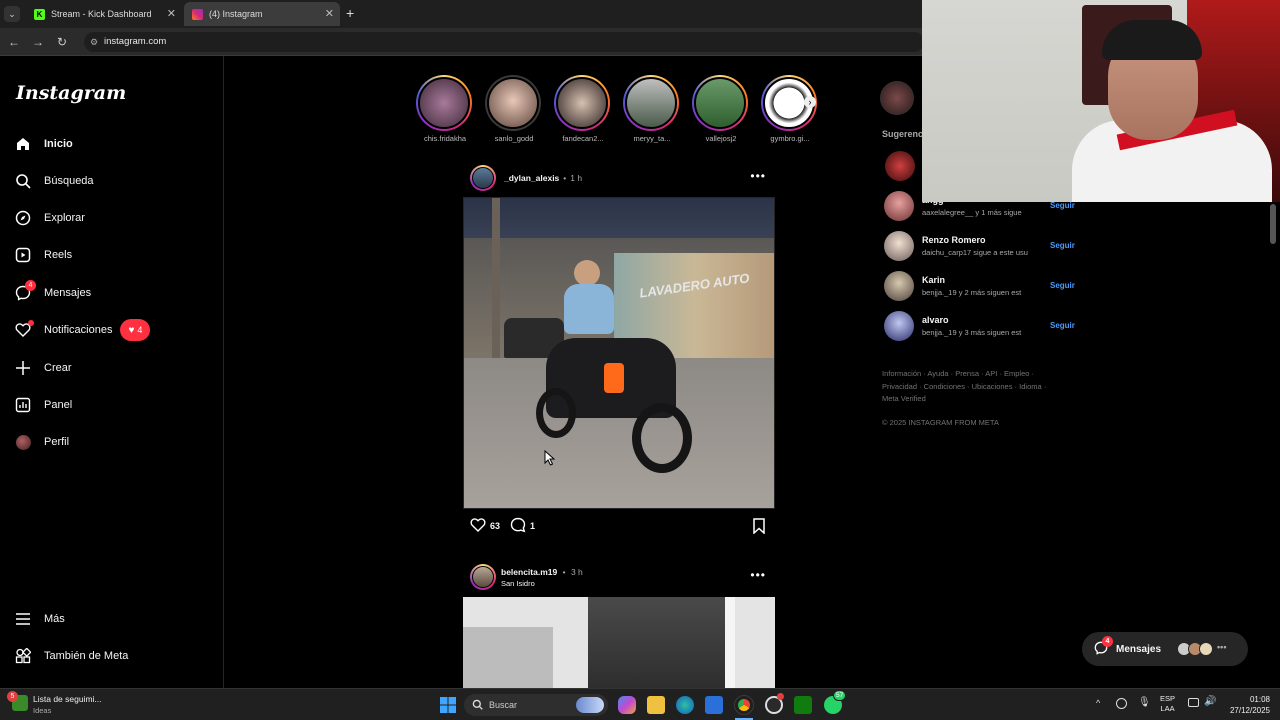  Describe the element at coordinates (897, 98) in the screenshot. I see `user-avatar` at that location.